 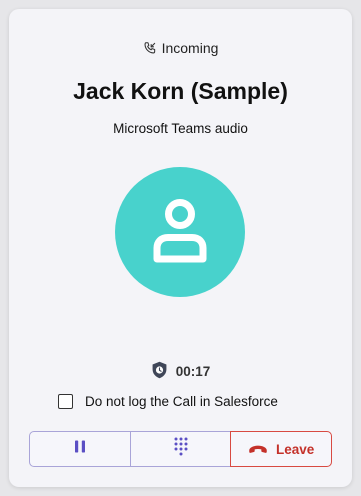 I want to click on audio-source-label: Microsoft Teams audio, so click(x=180, y=128).